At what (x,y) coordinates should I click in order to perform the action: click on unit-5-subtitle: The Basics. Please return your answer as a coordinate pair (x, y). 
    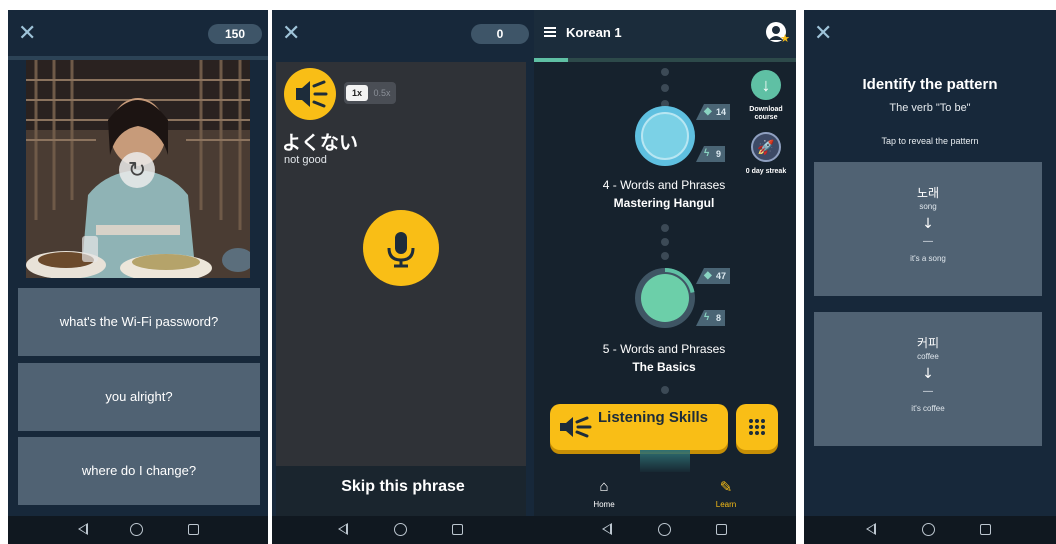
    Looking at the image, I should click on (664, 367).